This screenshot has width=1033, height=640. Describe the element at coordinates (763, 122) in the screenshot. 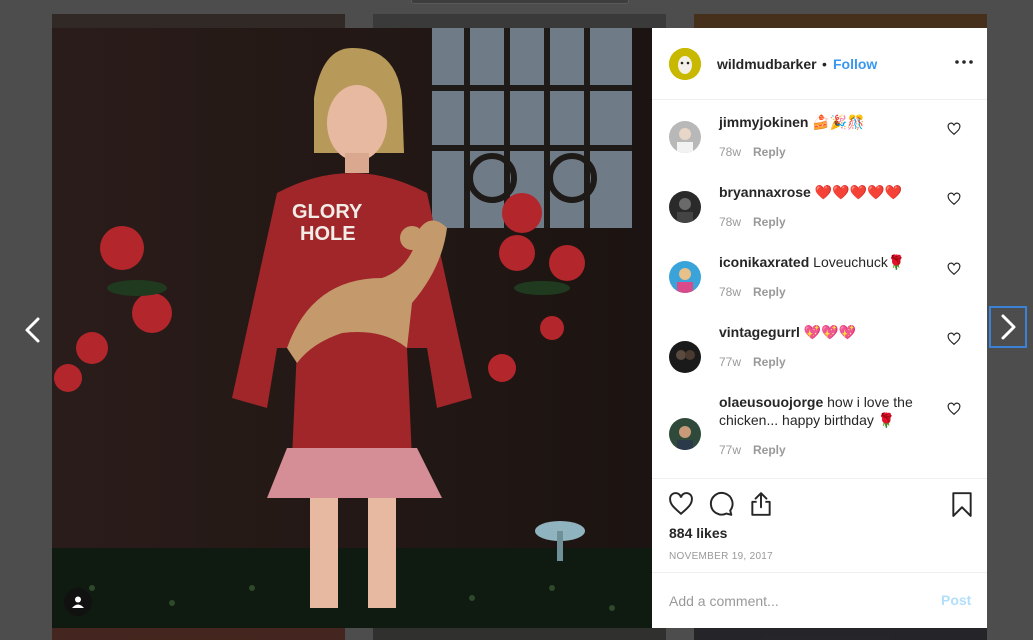

I see `comment-username: jimmyjokinen` at that location.